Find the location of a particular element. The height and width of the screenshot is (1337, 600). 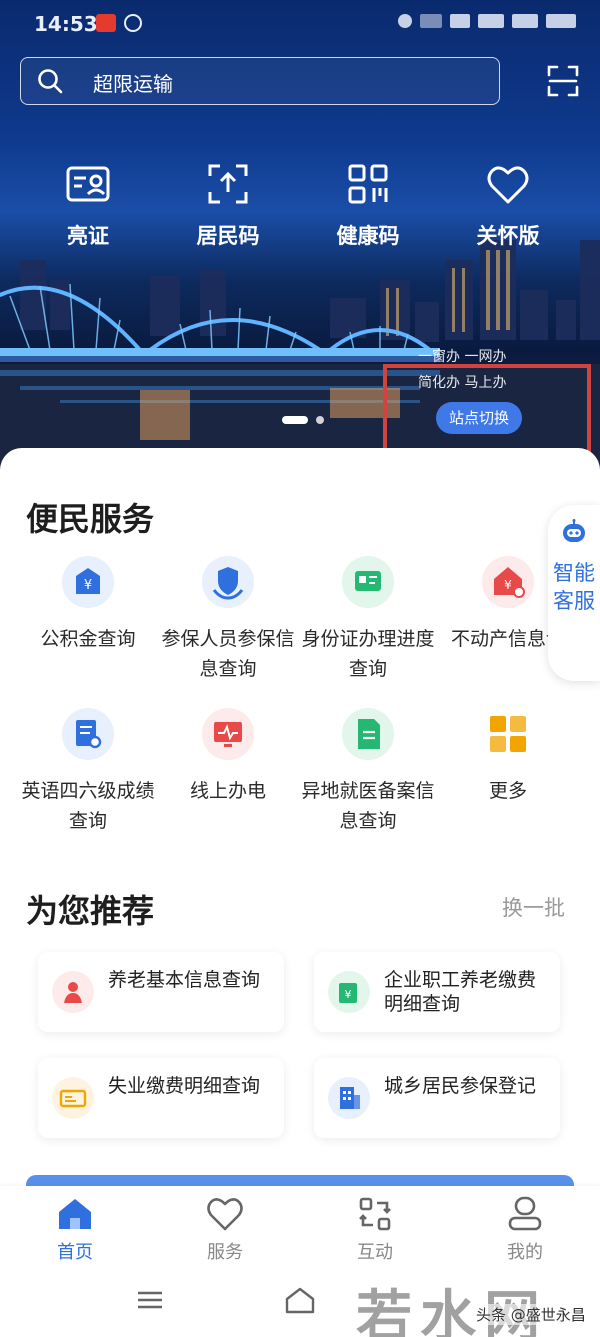

service-item: 参保人员参保信息查询 is located at coordinates (228, 620).